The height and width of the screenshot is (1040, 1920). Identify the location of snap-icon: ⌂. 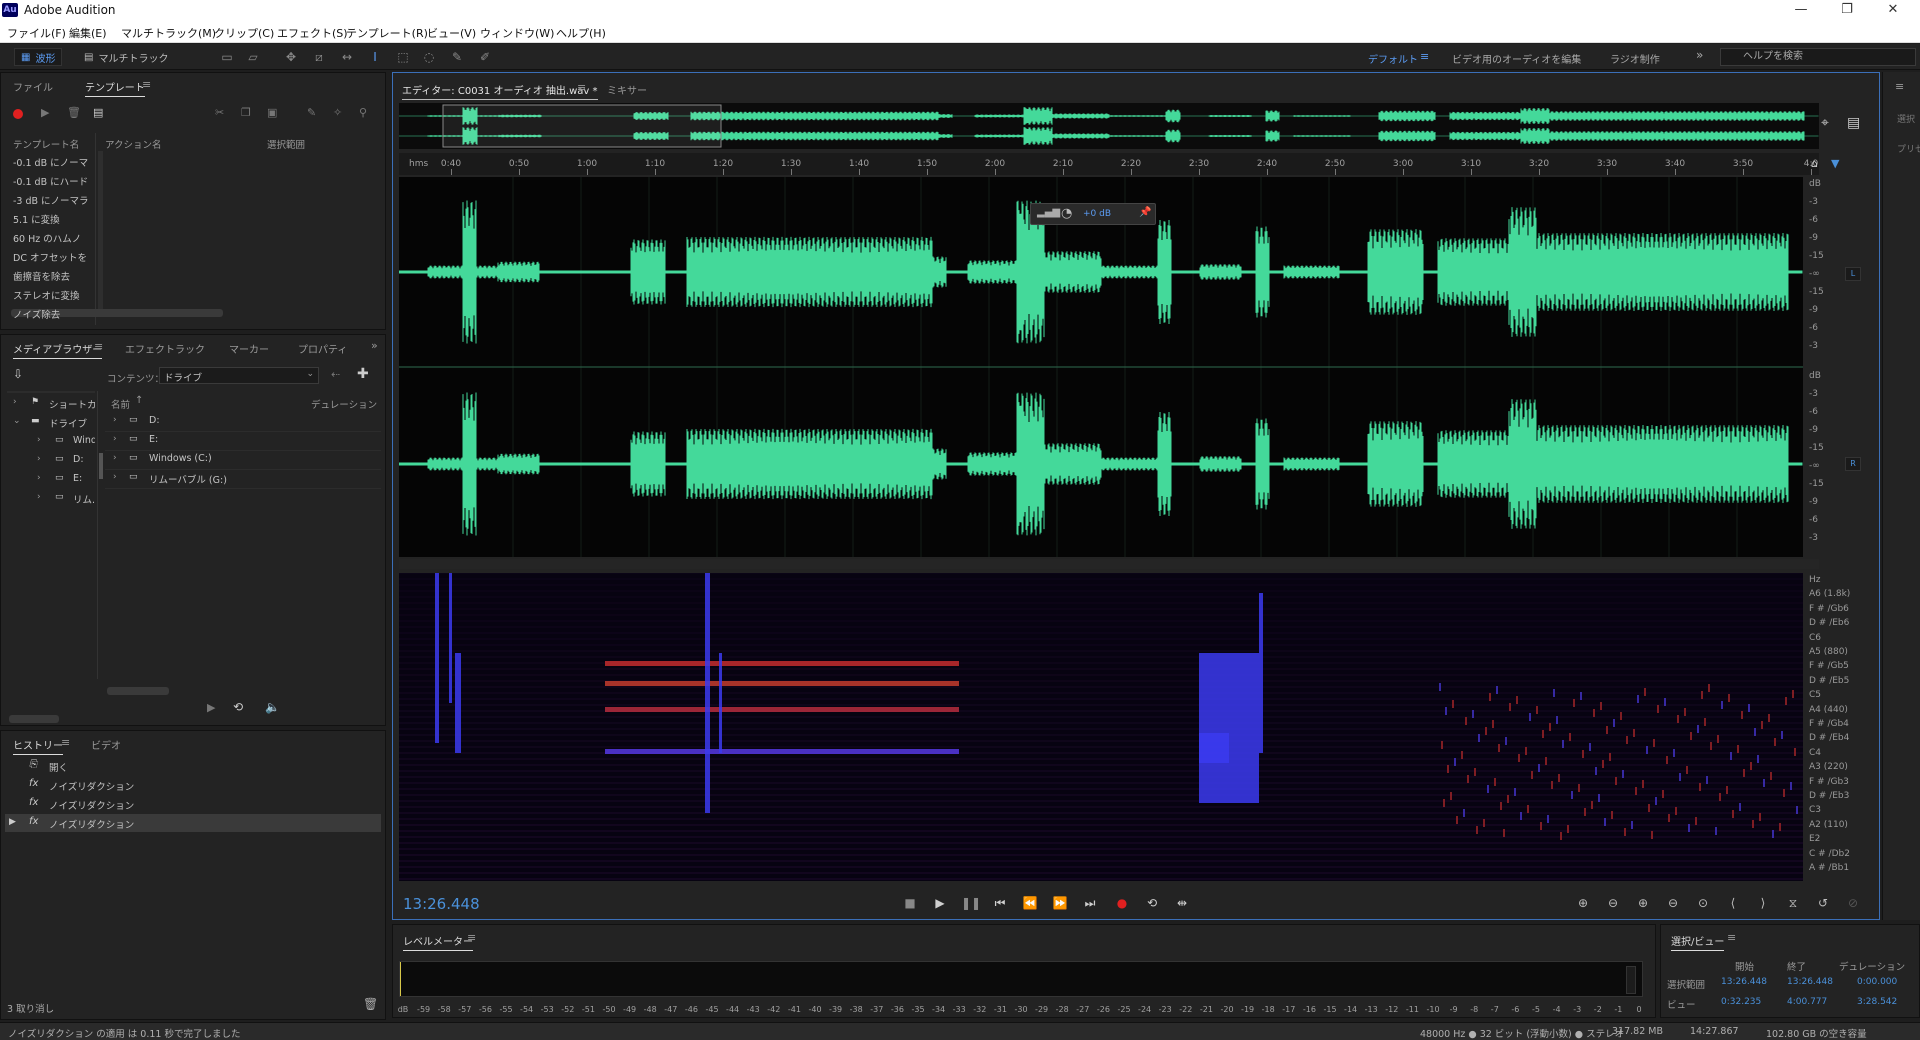
(1814, 163).